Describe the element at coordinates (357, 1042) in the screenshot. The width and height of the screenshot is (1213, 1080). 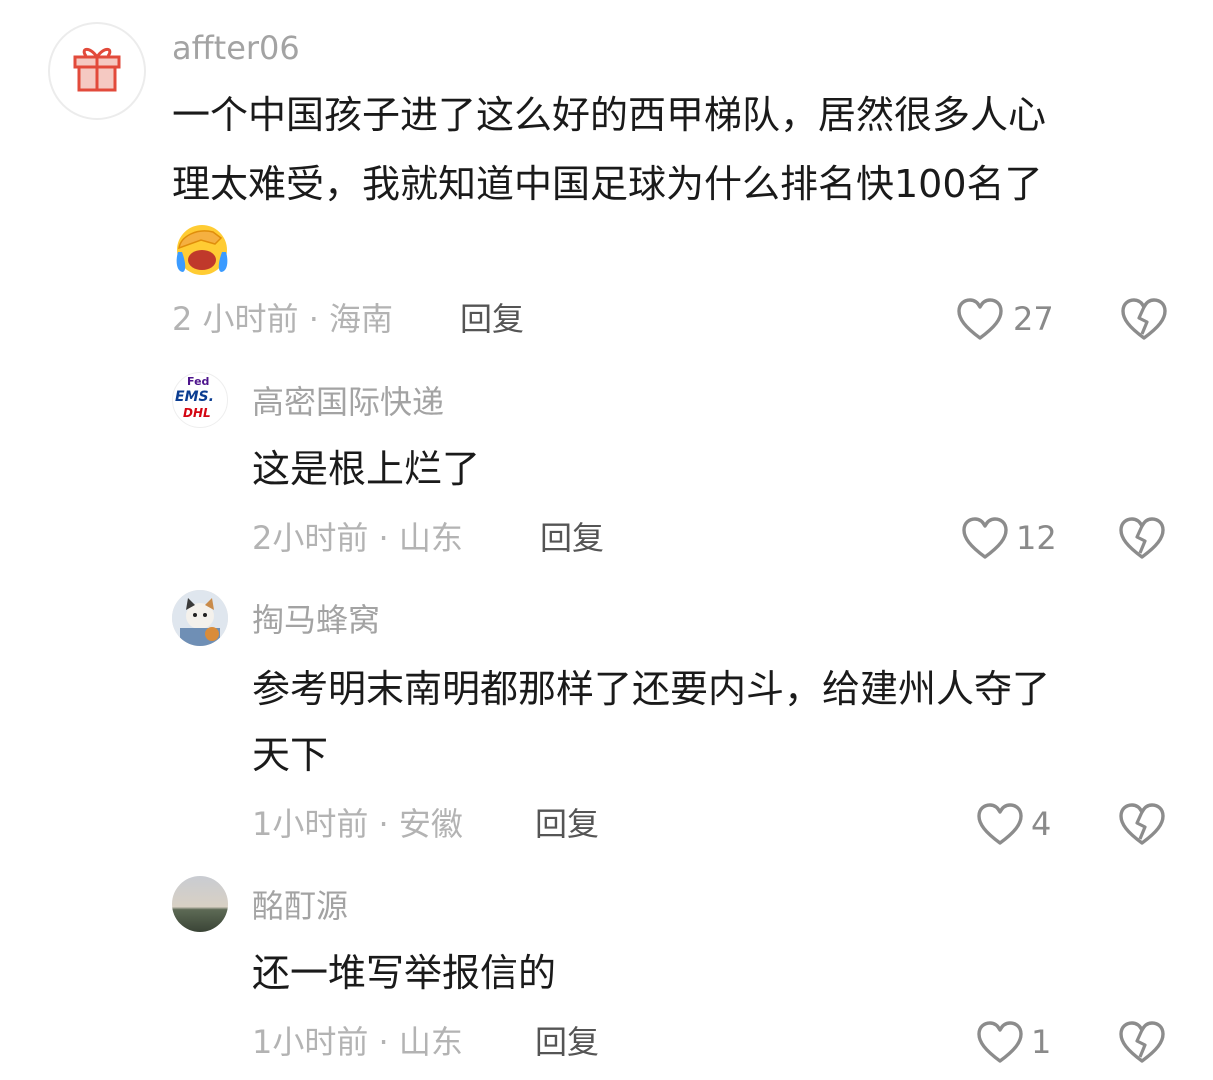
I see `comment-meta: 1小时前 · 山东` at that location.